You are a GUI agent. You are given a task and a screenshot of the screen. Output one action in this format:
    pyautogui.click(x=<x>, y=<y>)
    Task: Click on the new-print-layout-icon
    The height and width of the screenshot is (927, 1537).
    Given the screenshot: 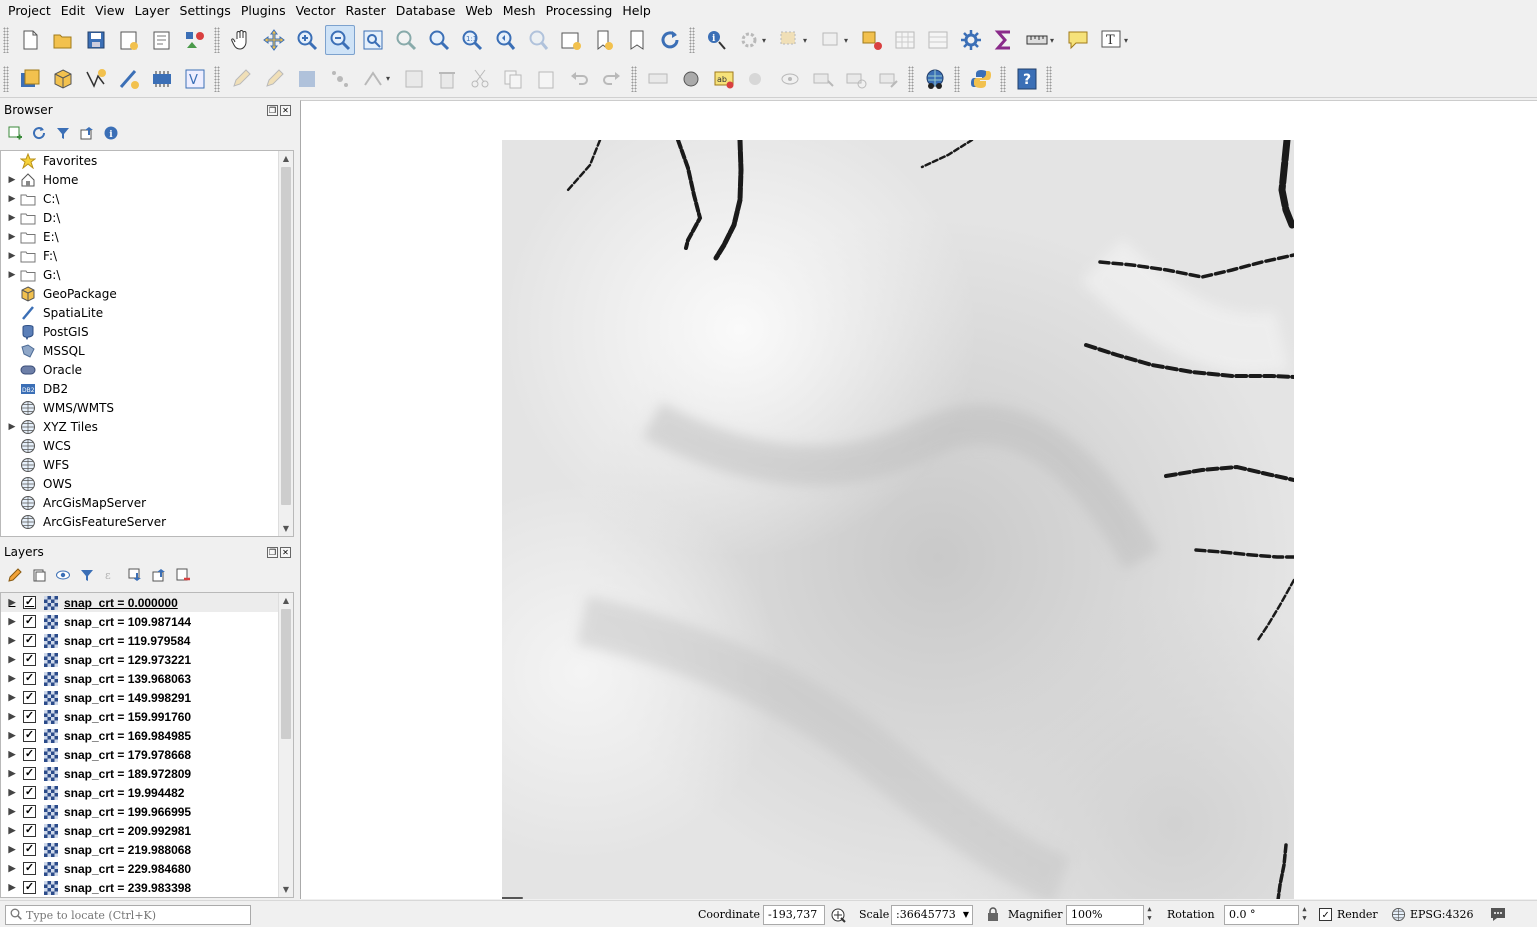 What is the action you would take?
    pyautogui.click(x=129, y=40)
    